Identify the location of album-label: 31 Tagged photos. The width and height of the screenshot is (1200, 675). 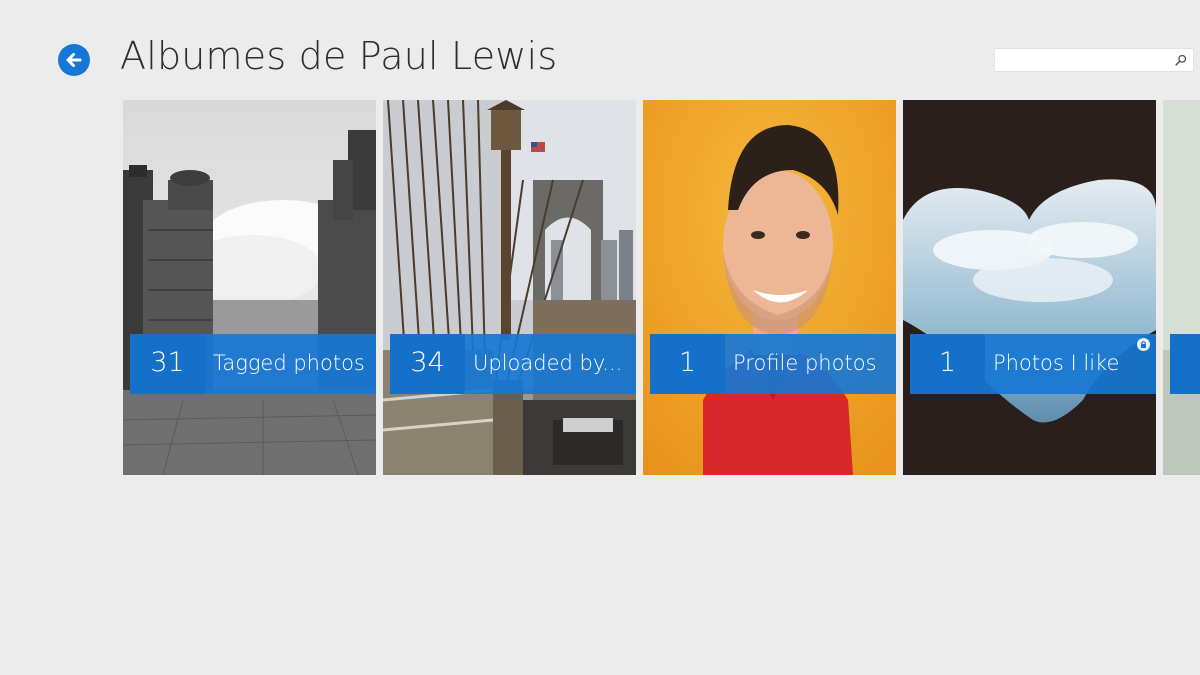
(253, 364).